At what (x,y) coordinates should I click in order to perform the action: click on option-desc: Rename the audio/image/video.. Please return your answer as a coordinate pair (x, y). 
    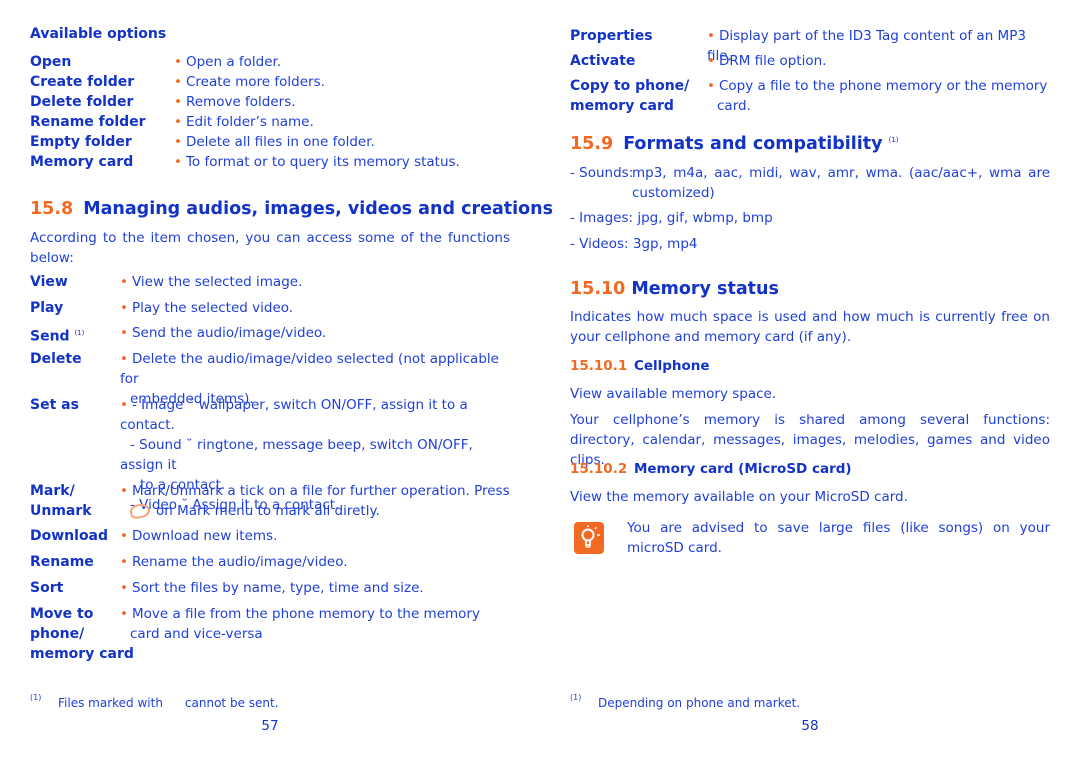
    Looking at the image, I should click on (239, 562).